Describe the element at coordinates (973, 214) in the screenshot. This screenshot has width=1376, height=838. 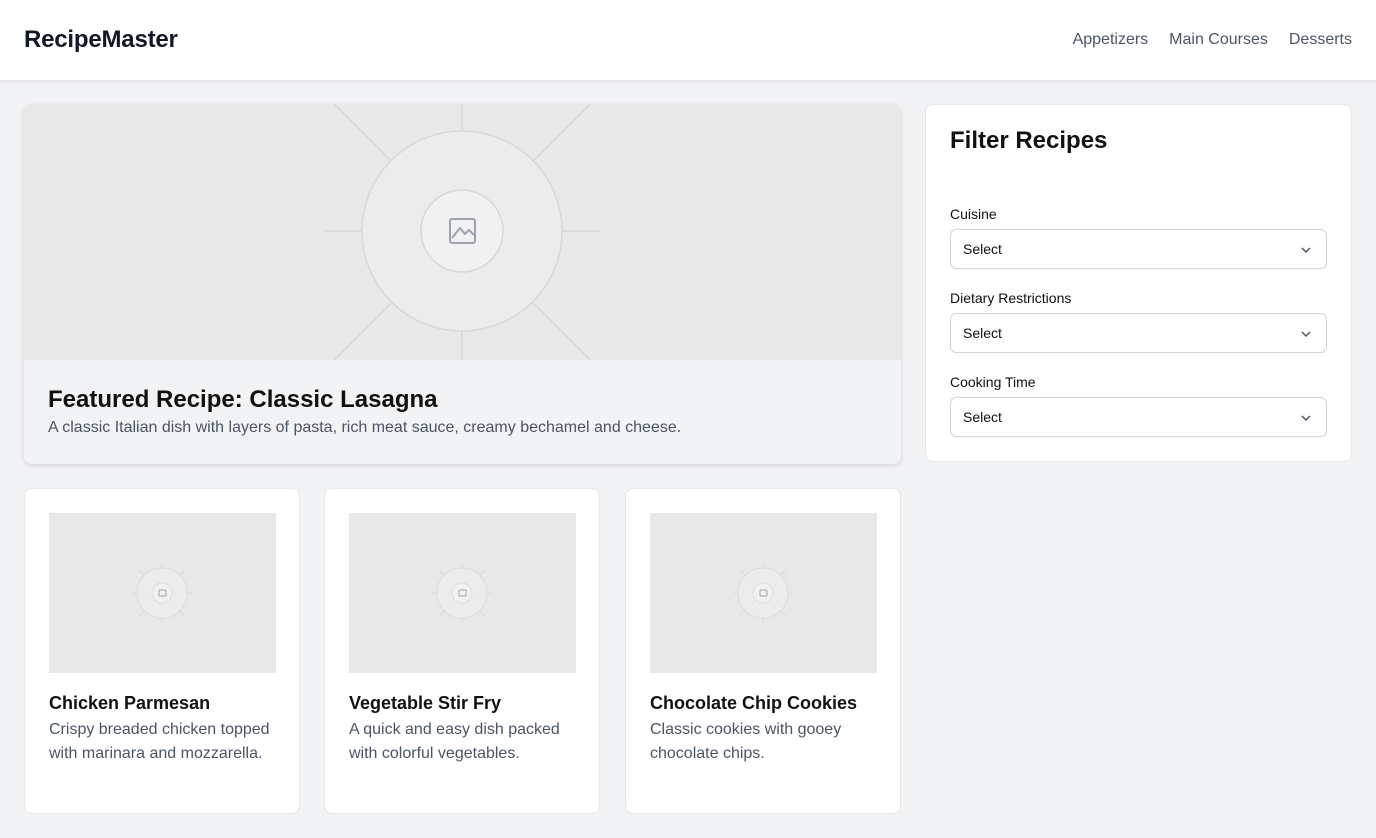
I see `cuisine-label: Cuisine` at that location.